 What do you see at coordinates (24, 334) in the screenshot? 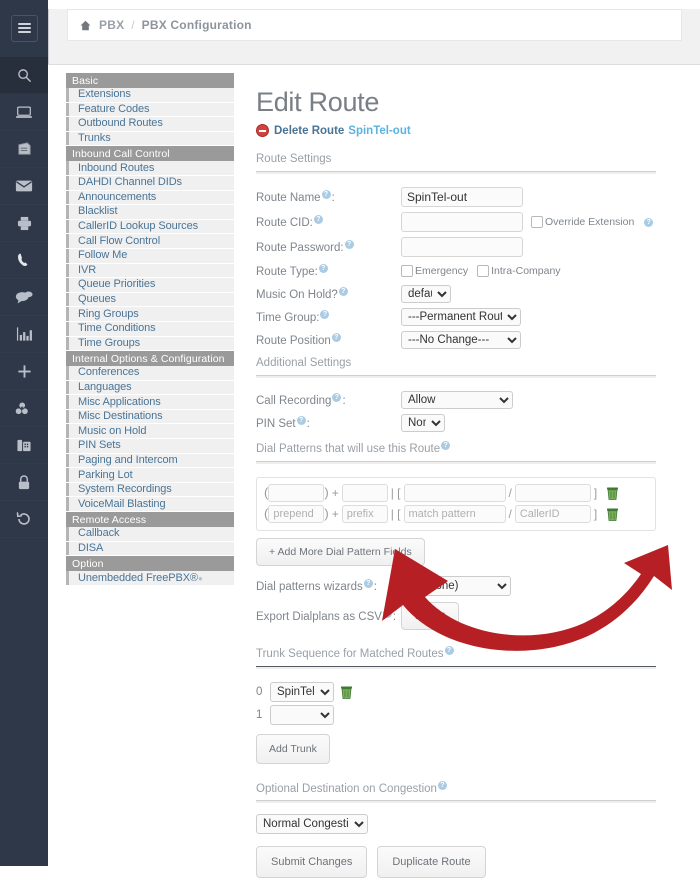
I see `rail-item-reports` at bounding box center [24, 334].